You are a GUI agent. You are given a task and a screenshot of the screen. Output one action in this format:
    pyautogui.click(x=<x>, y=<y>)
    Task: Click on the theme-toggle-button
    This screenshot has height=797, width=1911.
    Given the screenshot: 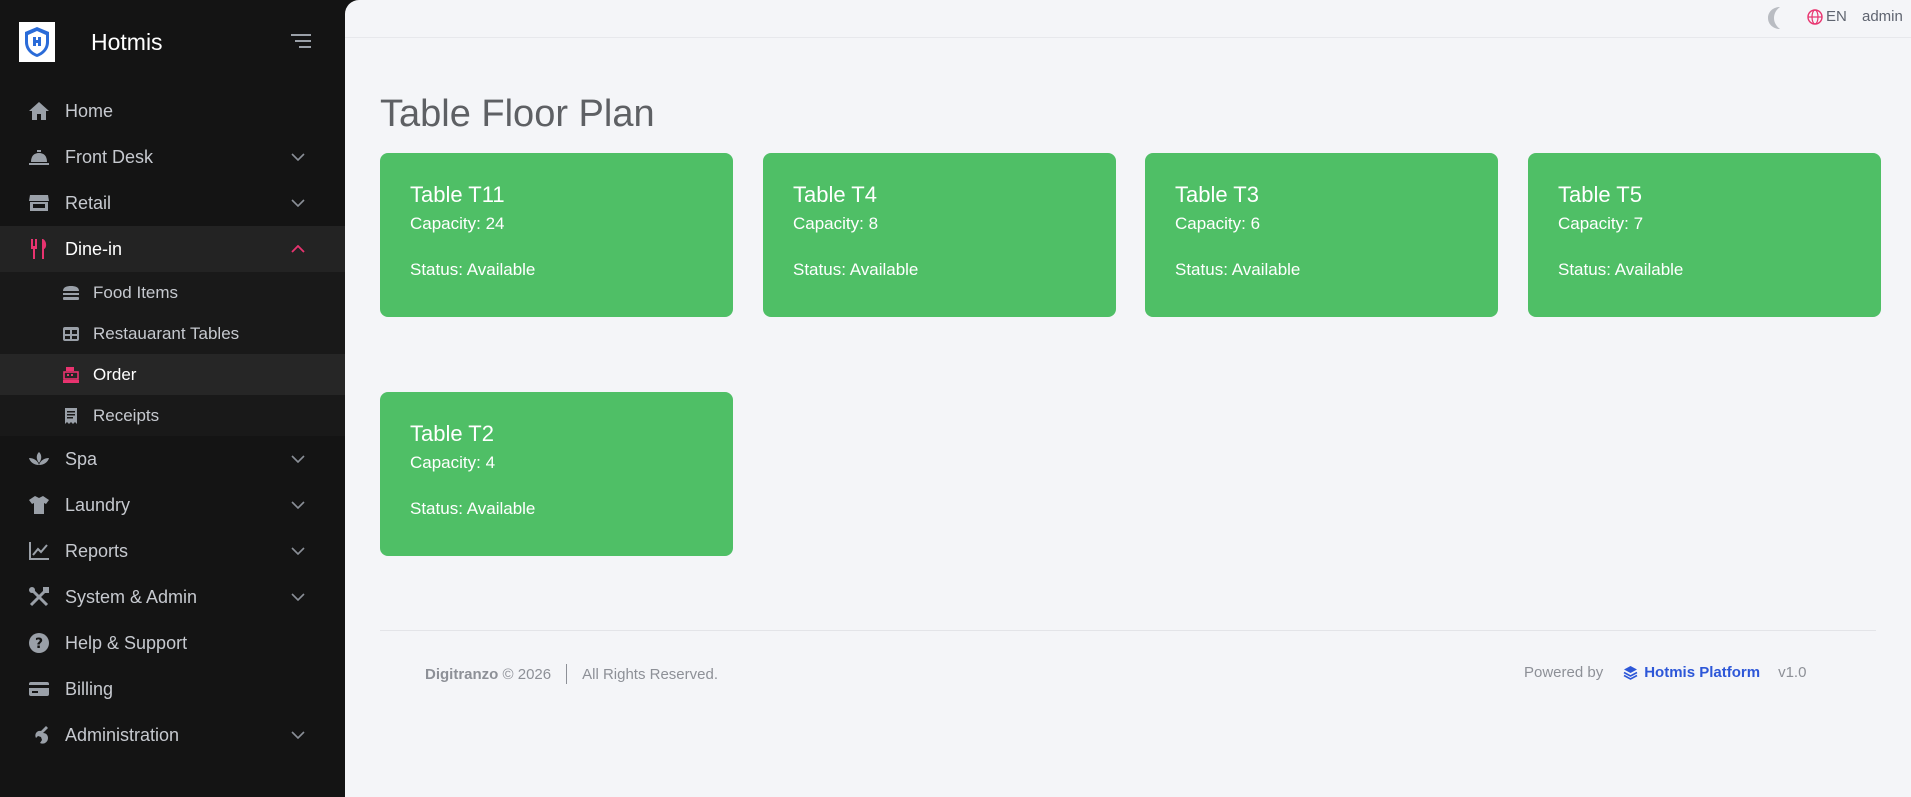 What is the action you would take?
    pyautogui.click(x=1777, y=18)
    